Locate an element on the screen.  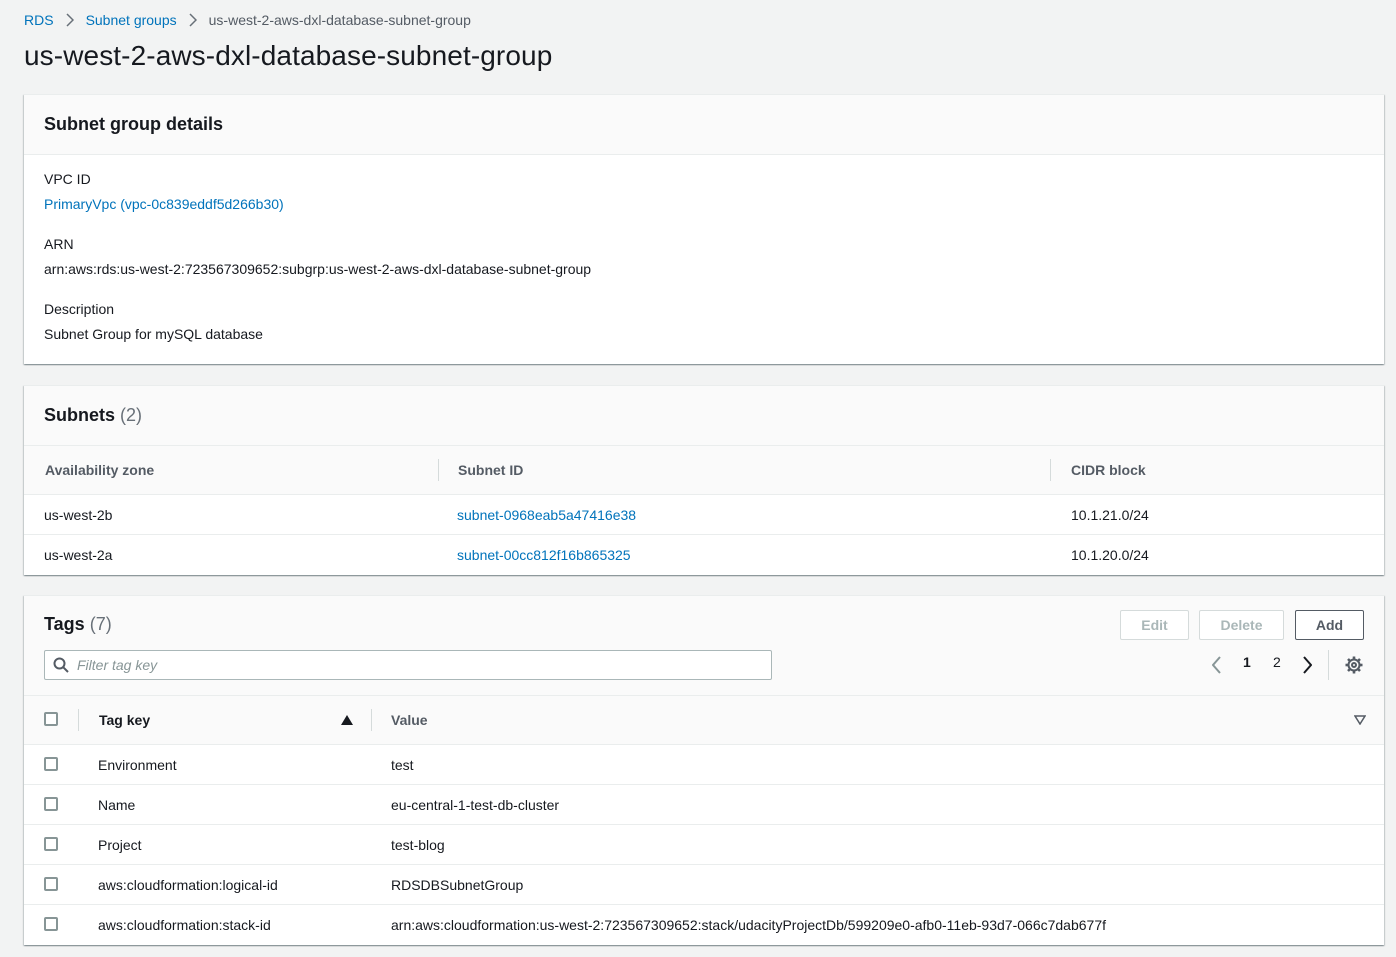
delete-button: Delete is located at coordinates (1241, 625).